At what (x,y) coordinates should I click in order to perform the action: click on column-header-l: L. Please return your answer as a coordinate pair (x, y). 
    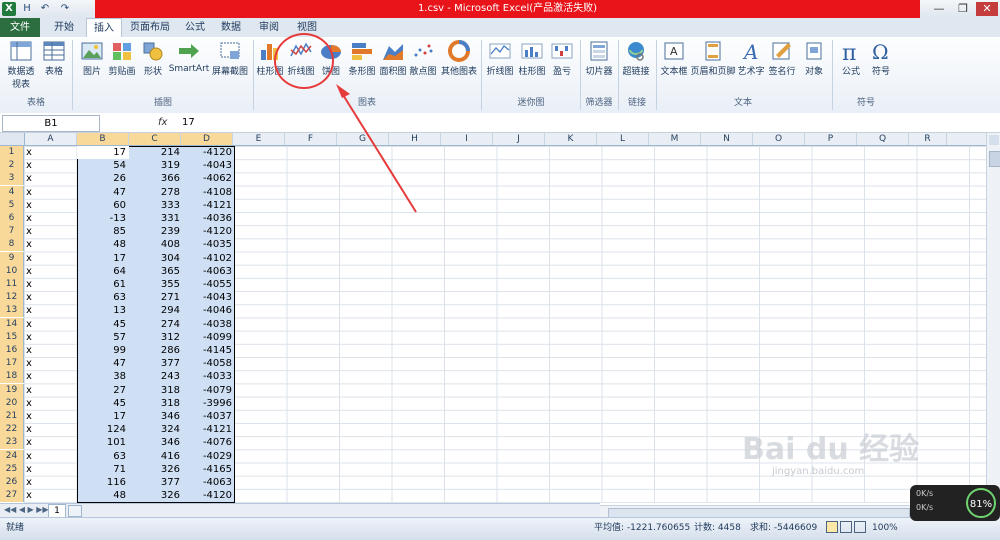
    Looking at the image, I should click on (623, 139).